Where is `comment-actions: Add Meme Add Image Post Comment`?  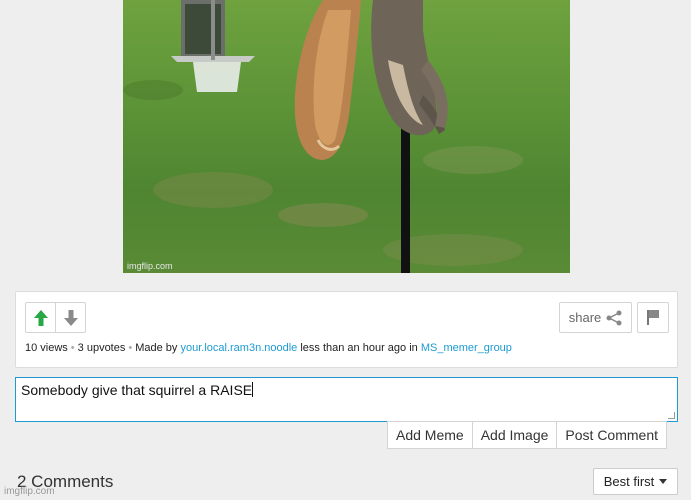 comment-actions: Add Meme Add Image Post Comment is located at coordinates (527, 435).